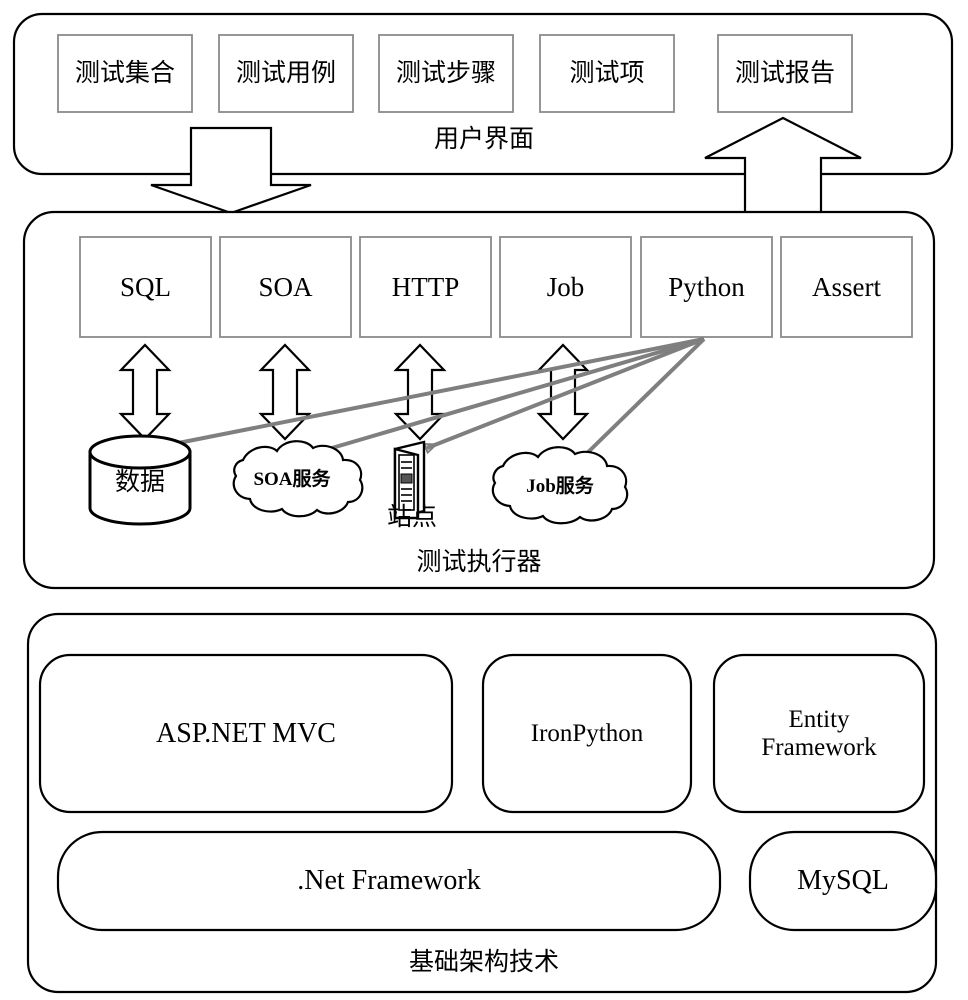  What do you see at coordinates (145, 392) in the screenshot?
I see `double-arrow-sql` at bounding box center [145, 392].